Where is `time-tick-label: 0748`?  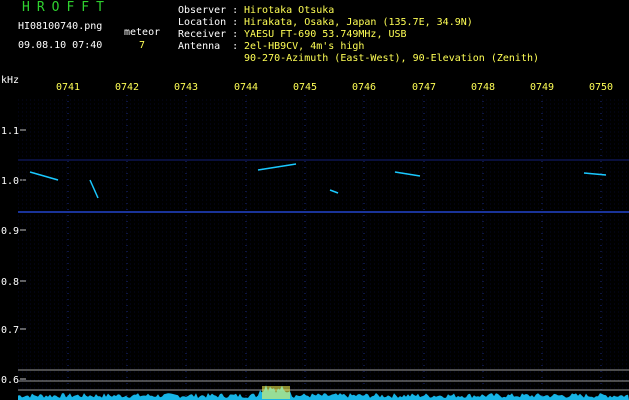 time-tick-label: 0748 is located at coordinates (483, 87).